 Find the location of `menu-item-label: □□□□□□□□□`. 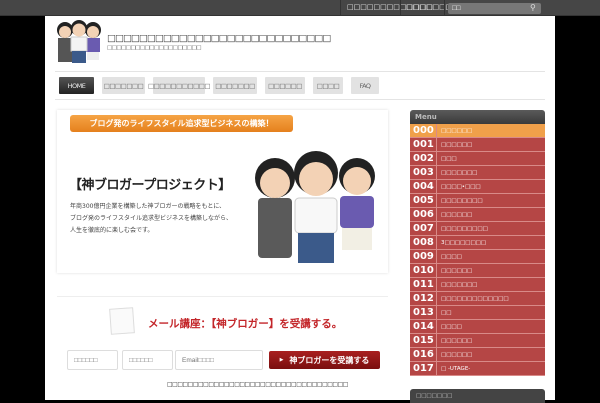

menu-item-label: □□□□□□□□□ is located at coordinates (464, 228).